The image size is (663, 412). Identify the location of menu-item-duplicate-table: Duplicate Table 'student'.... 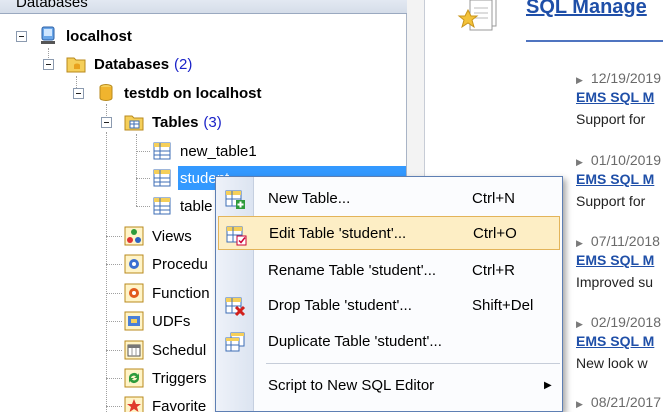
(389, 341).